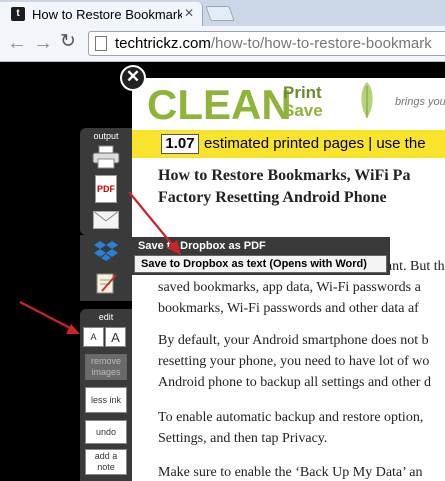 This screenshot has height=481, width=445. Describe the element at coordinates (68, 42) in the screenshot. I see `reload-icon: ↻` at that location.